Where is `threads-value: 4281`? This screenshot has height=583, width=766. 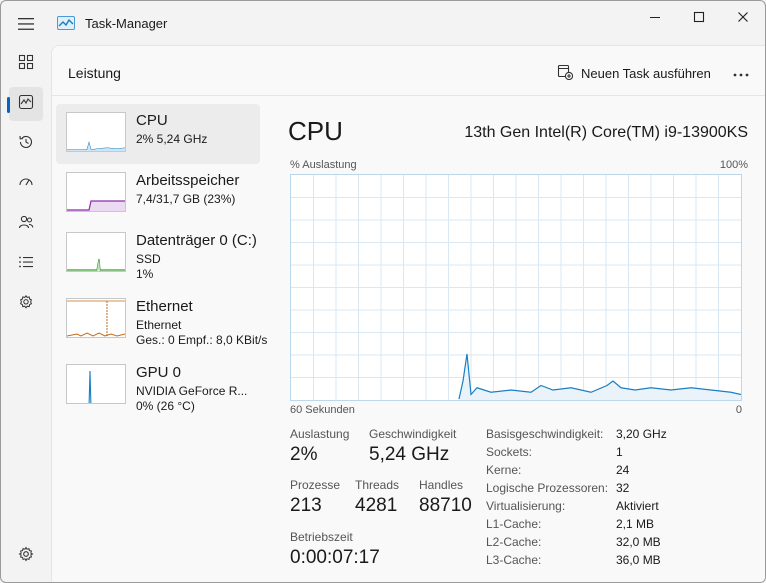
threads-value: 4281 is located at coordinates (376, 505).